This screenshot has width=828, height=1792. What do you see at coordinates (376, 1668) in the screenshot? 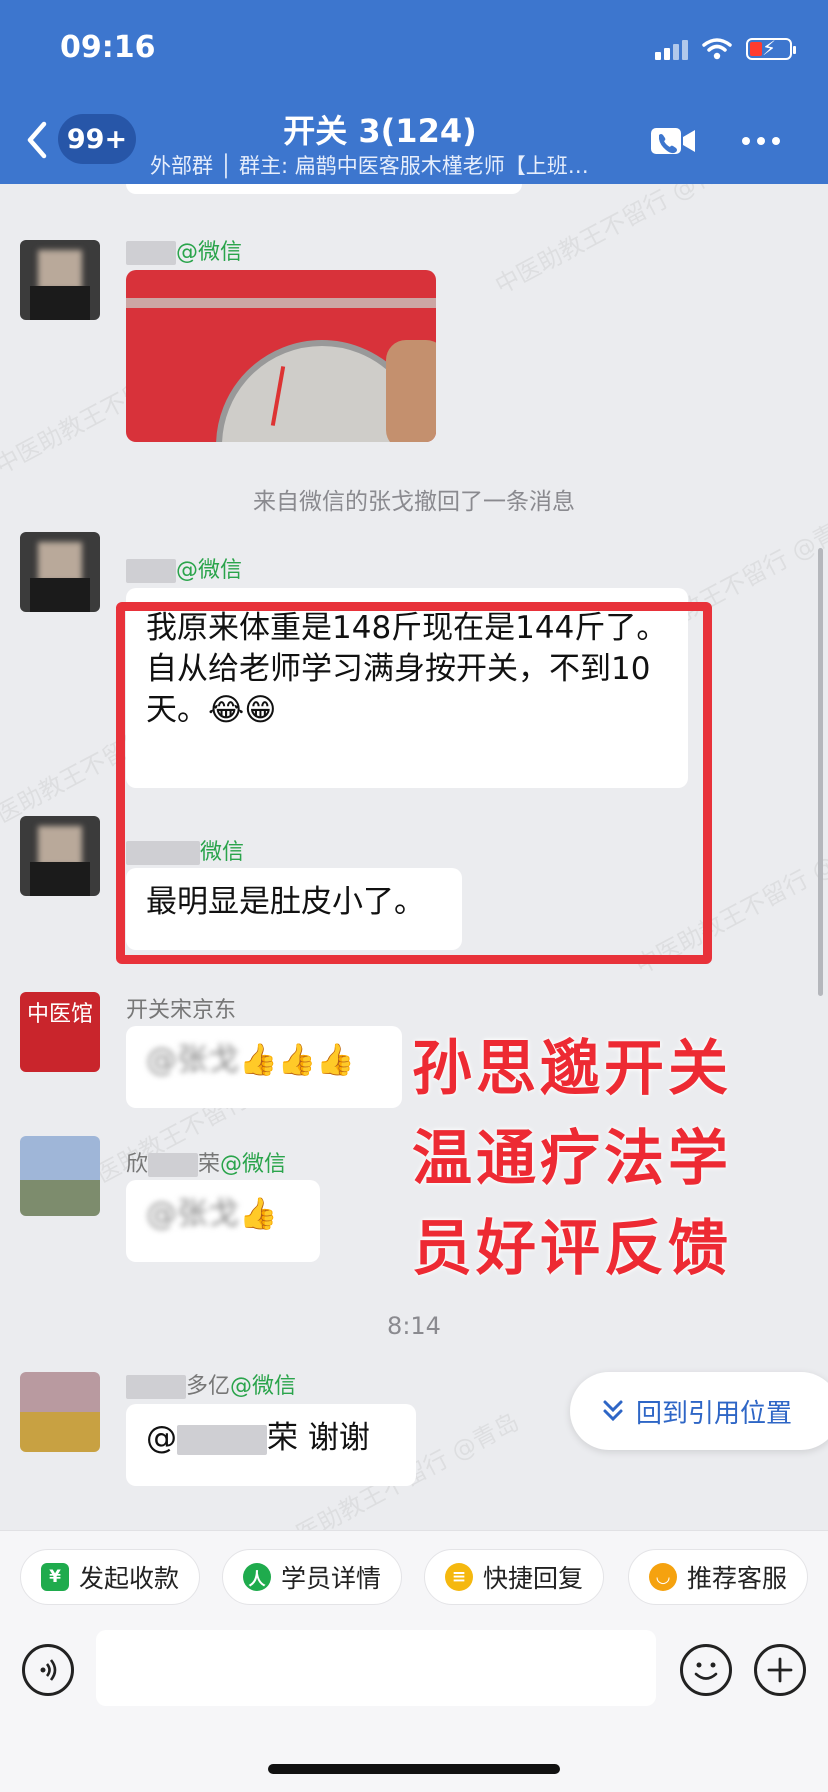
I see `message-input` at bounding box center [376, 1668].